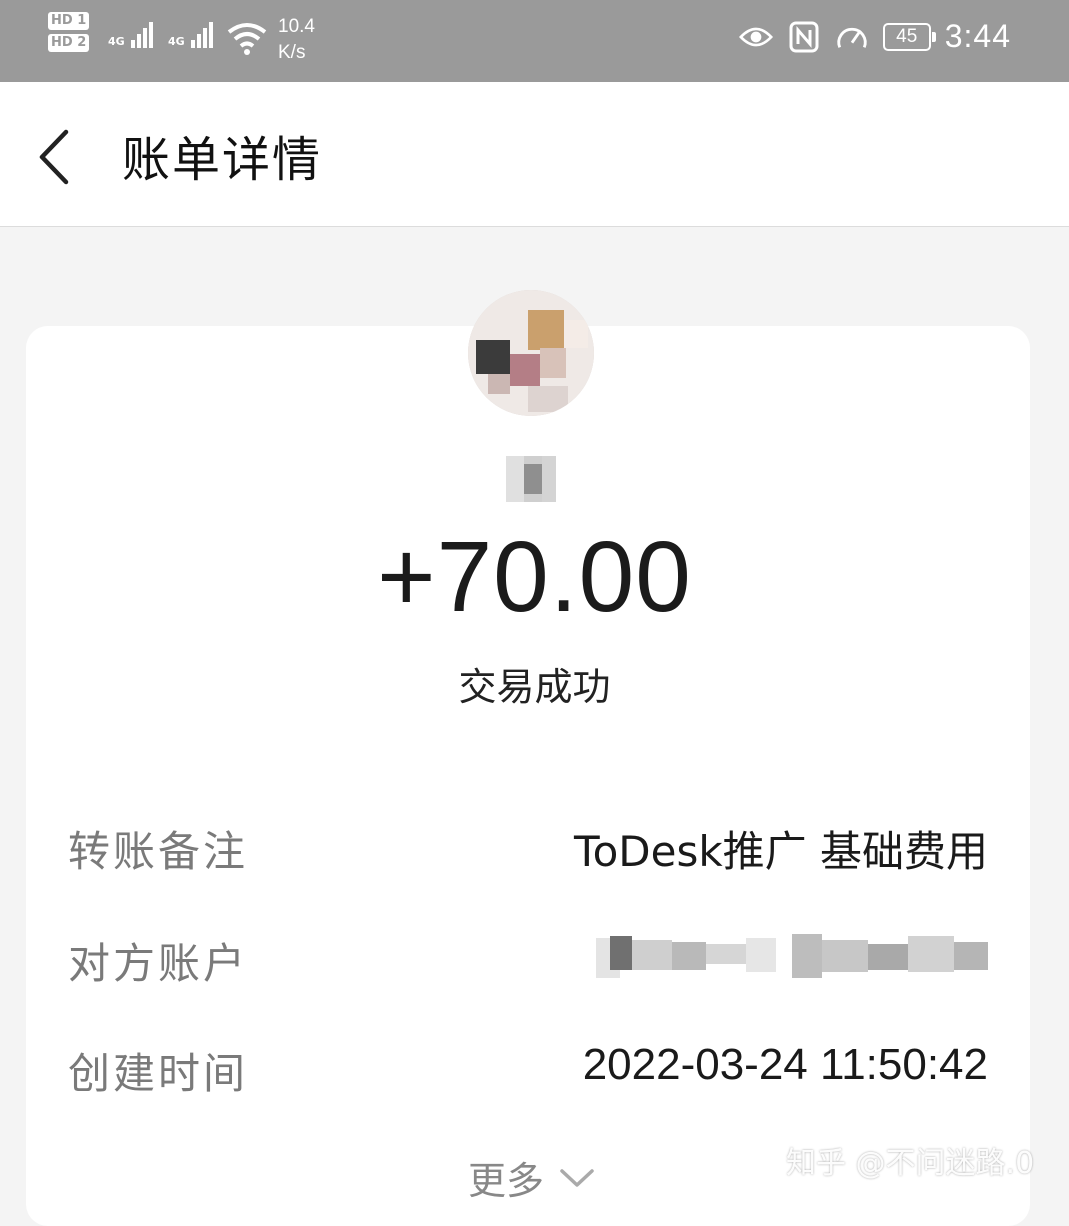  What do you see at coordinates (755, 37) in the screenshot?
I see `eye-icon` at bounding box center [755, 37].